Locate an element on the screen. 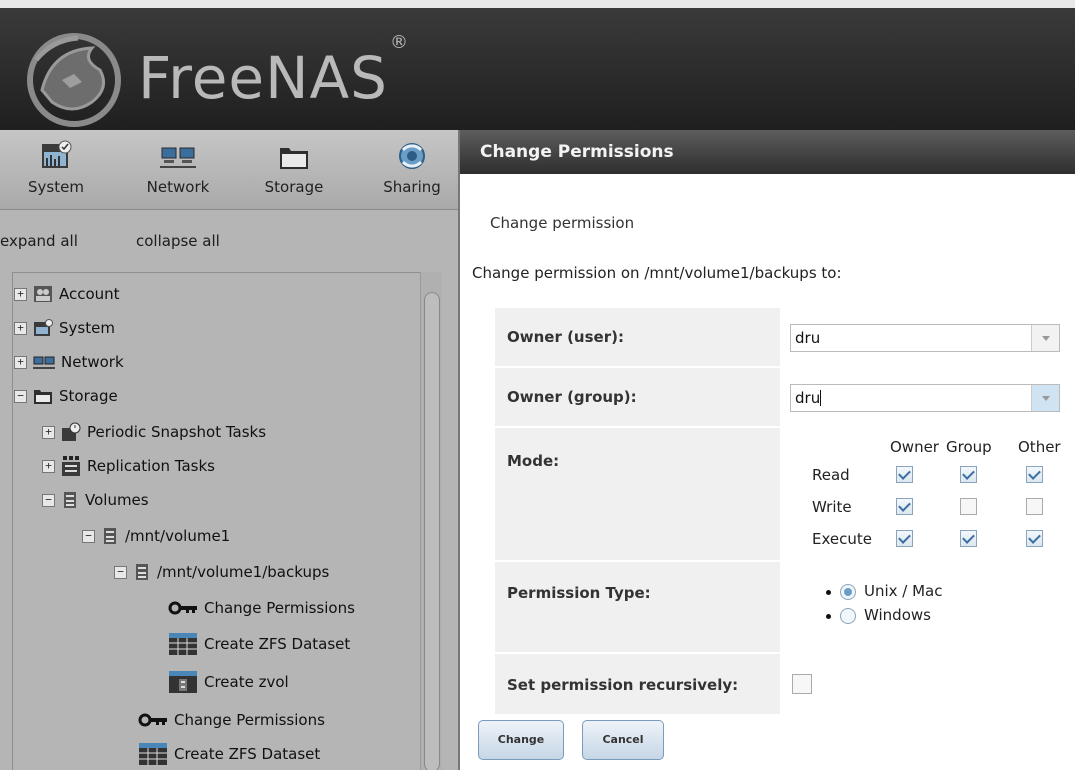 This screenshot has width=1075, height=770. collapse-all-link: collapse all is located at coordinates (178, 241).